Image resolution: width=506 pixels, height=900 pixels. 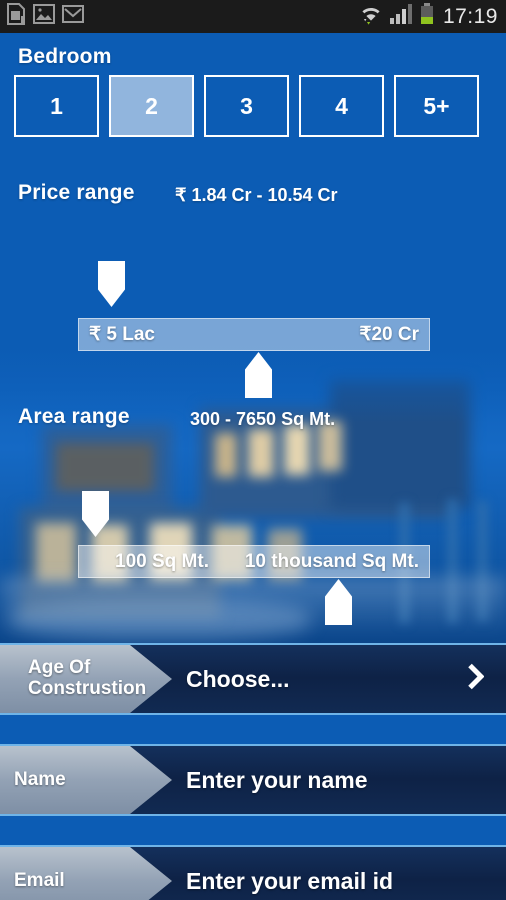 I want to click on status-bar-clock: 17:19, so click(x=470, y=16).